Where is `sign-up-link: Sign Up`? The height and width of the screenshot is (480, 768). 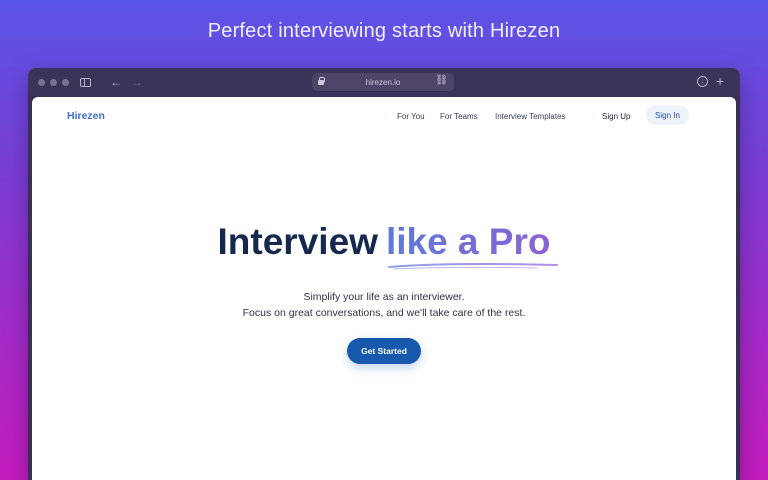 sign-up-link: Sign Up is located at coordinates (616, 116).